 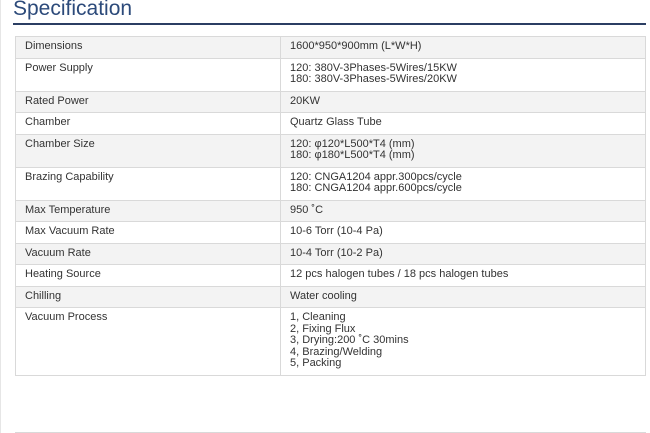 I want to click on spec-value-line: 10-6 Torr (10-4 Pa), so click(x=336, y=231).